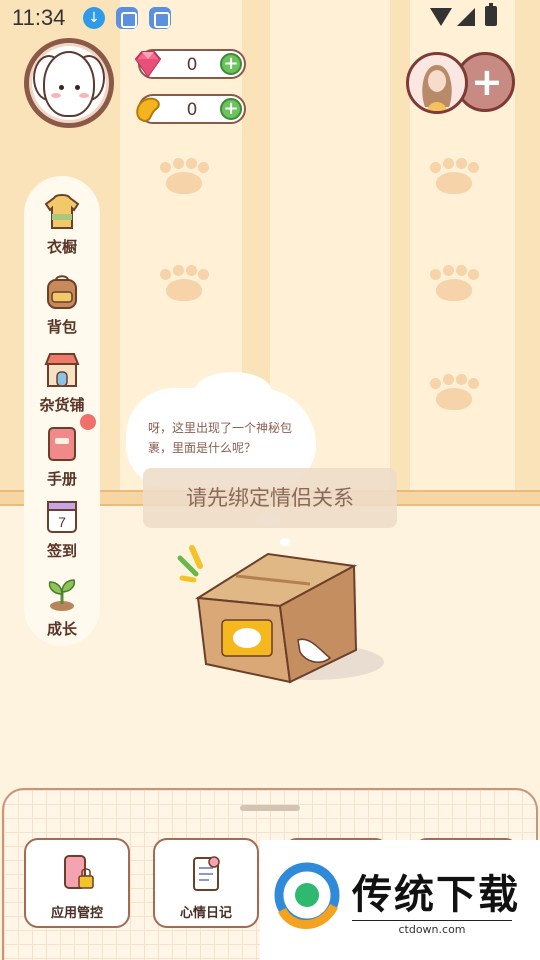 The image size is (540, 960). What do you see at coordinates (61, 327) in the screenshot?
I see `menu-label: 背包` at bounding box center [61, 327].